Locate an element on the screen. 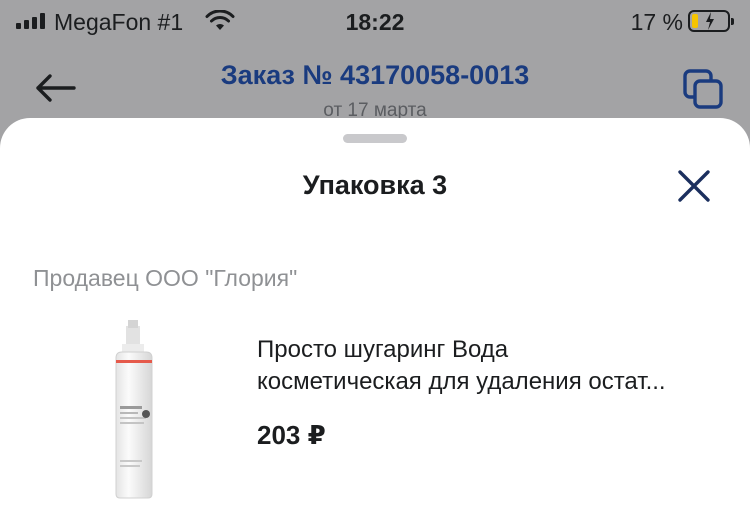  sheet-title: Упаковка 3 is located at coordinates (375, 185).